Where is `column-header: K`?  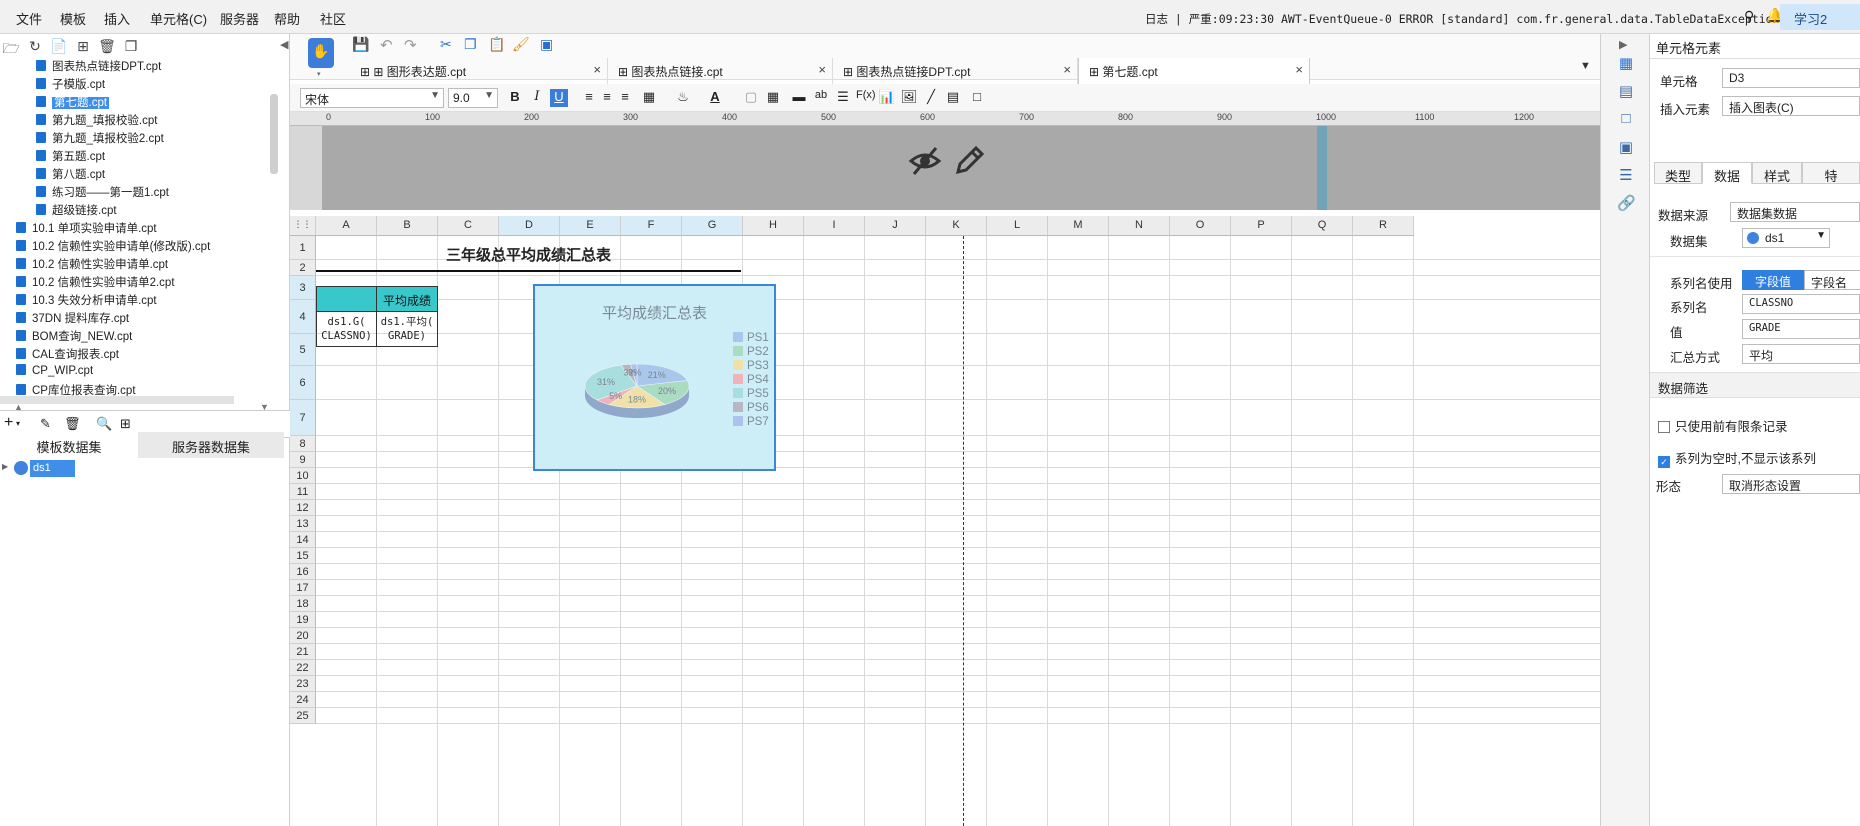
column-header: K is located at coordinates (956, 226).